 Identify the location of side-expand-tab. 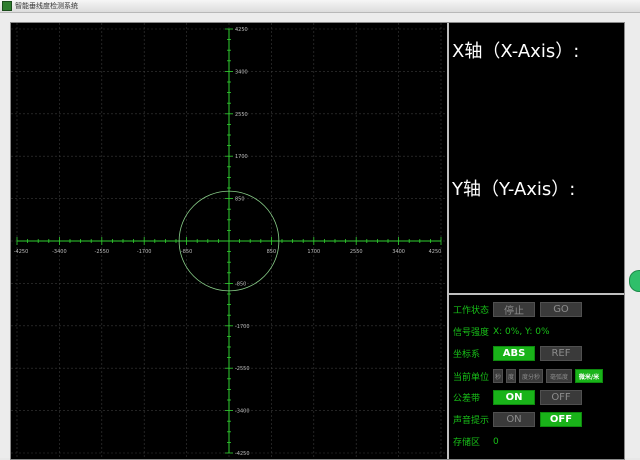
(634, 281).